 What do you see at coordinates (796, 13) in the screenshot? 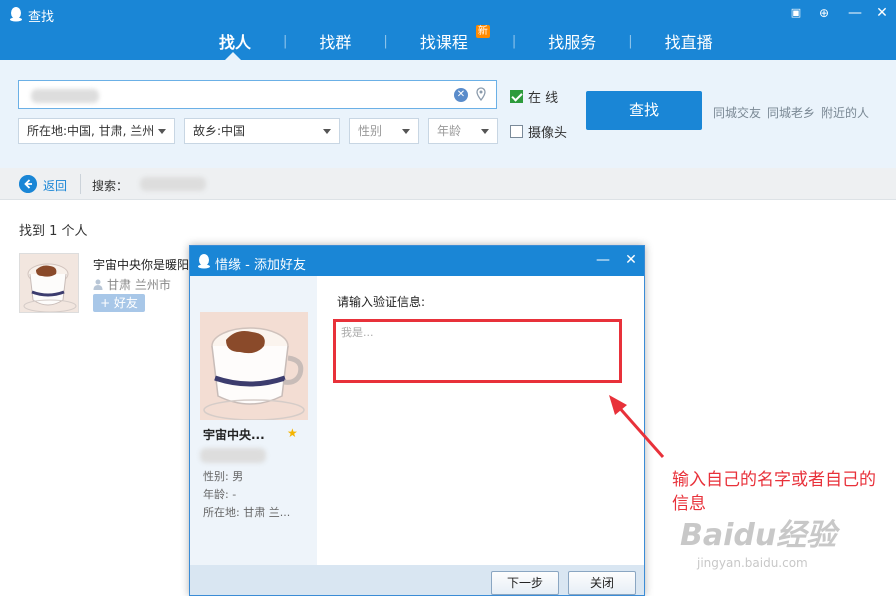
I see `feedback-icon: ▣` at bounding box center [796, 13].